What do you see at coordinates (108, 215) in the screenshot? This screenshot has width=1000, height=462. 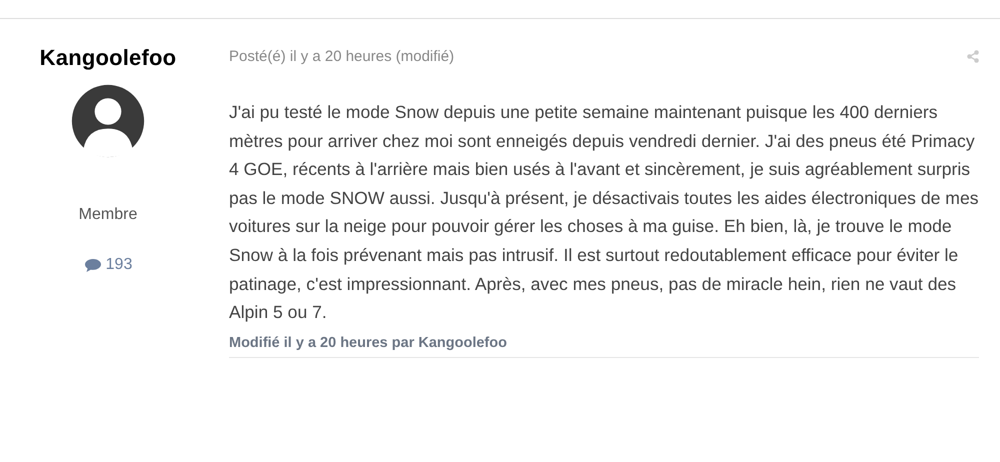 I see `member-role: Membre` at bounding box center [108, 215].